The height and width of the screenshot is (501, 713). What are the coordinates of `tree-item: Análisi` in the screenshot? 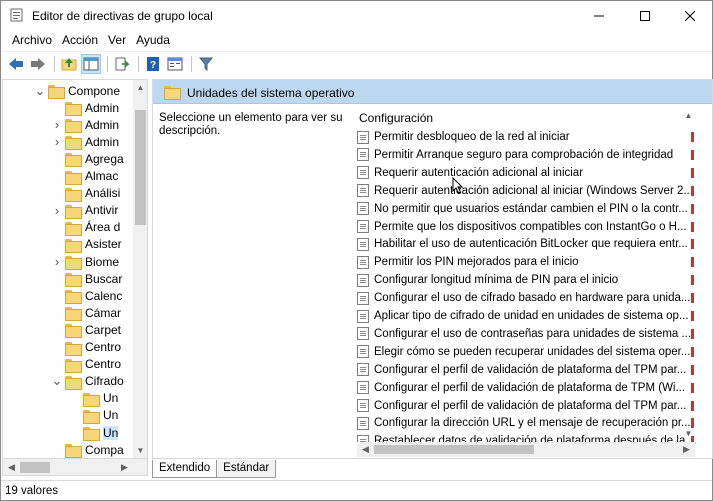 It's located at (68, 193).